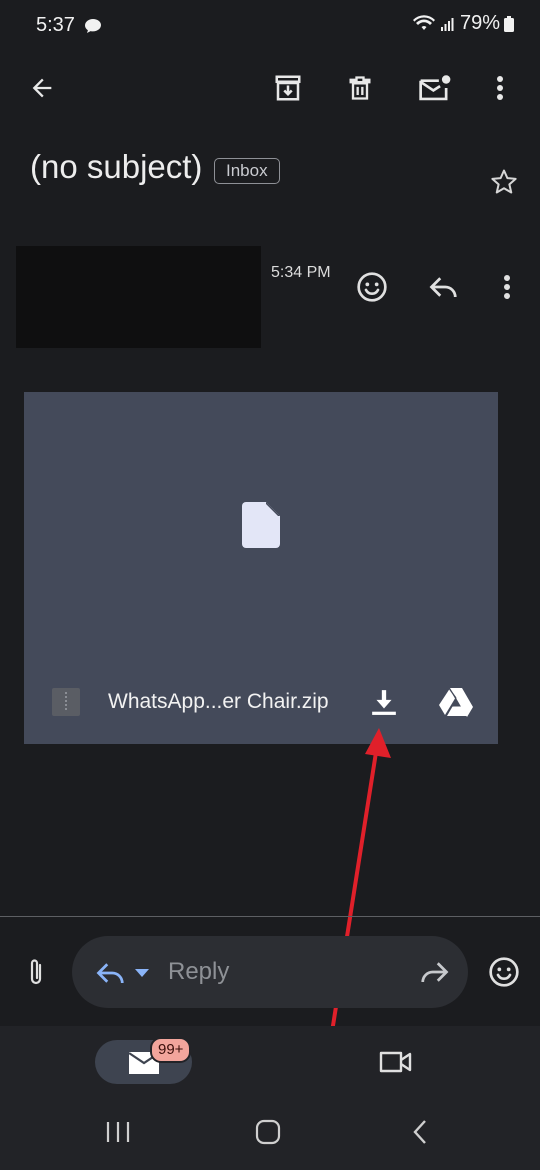  What do you see at coordinates (116, 166) in the screenshot?
I see `email-subject: (no subject)` at bounding box center [116, 166].